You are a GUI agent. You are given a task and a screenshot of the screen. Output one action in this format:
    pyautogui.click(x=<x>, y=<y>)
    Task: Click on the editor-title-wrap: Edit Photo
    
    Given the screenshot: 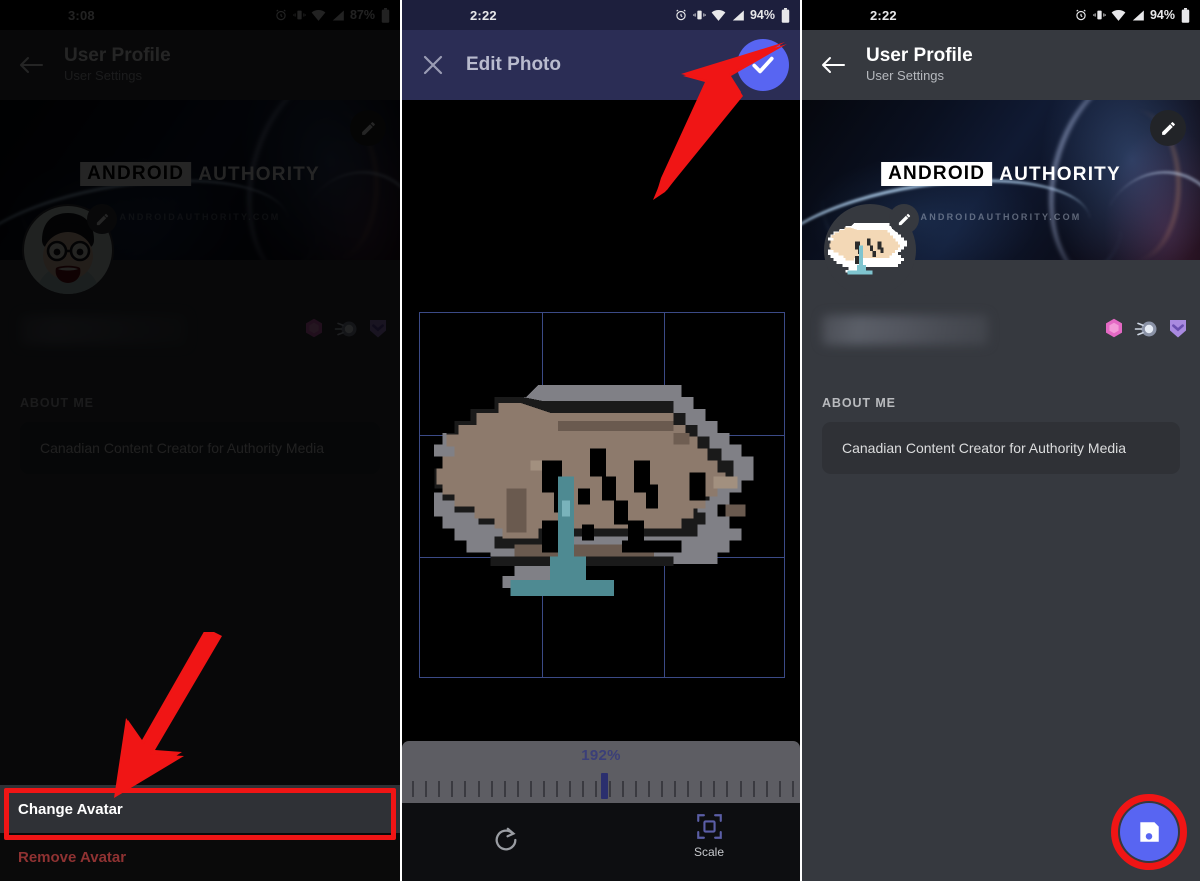 What is the action you would take?
    pyautogui.click(x=513, y=65)
    